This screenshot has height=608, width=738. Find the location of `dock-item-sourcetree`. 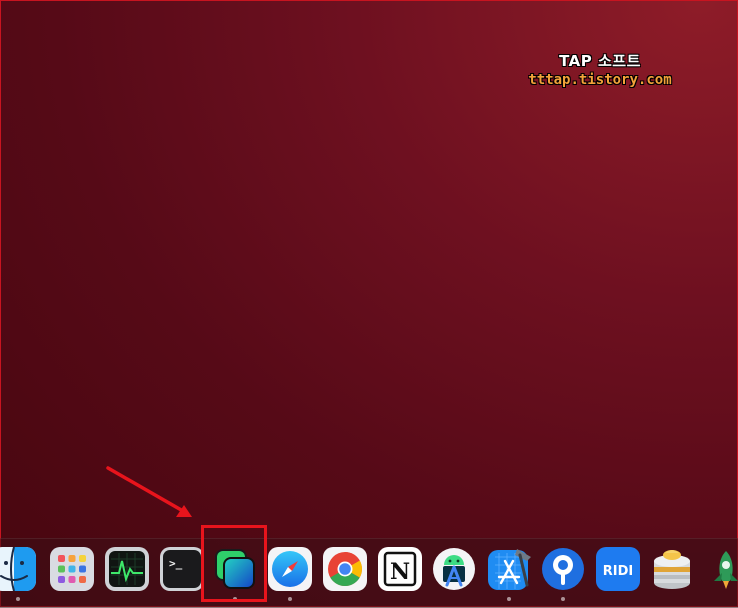

dock-item-sourcetree is located at coordinates (563, 569).